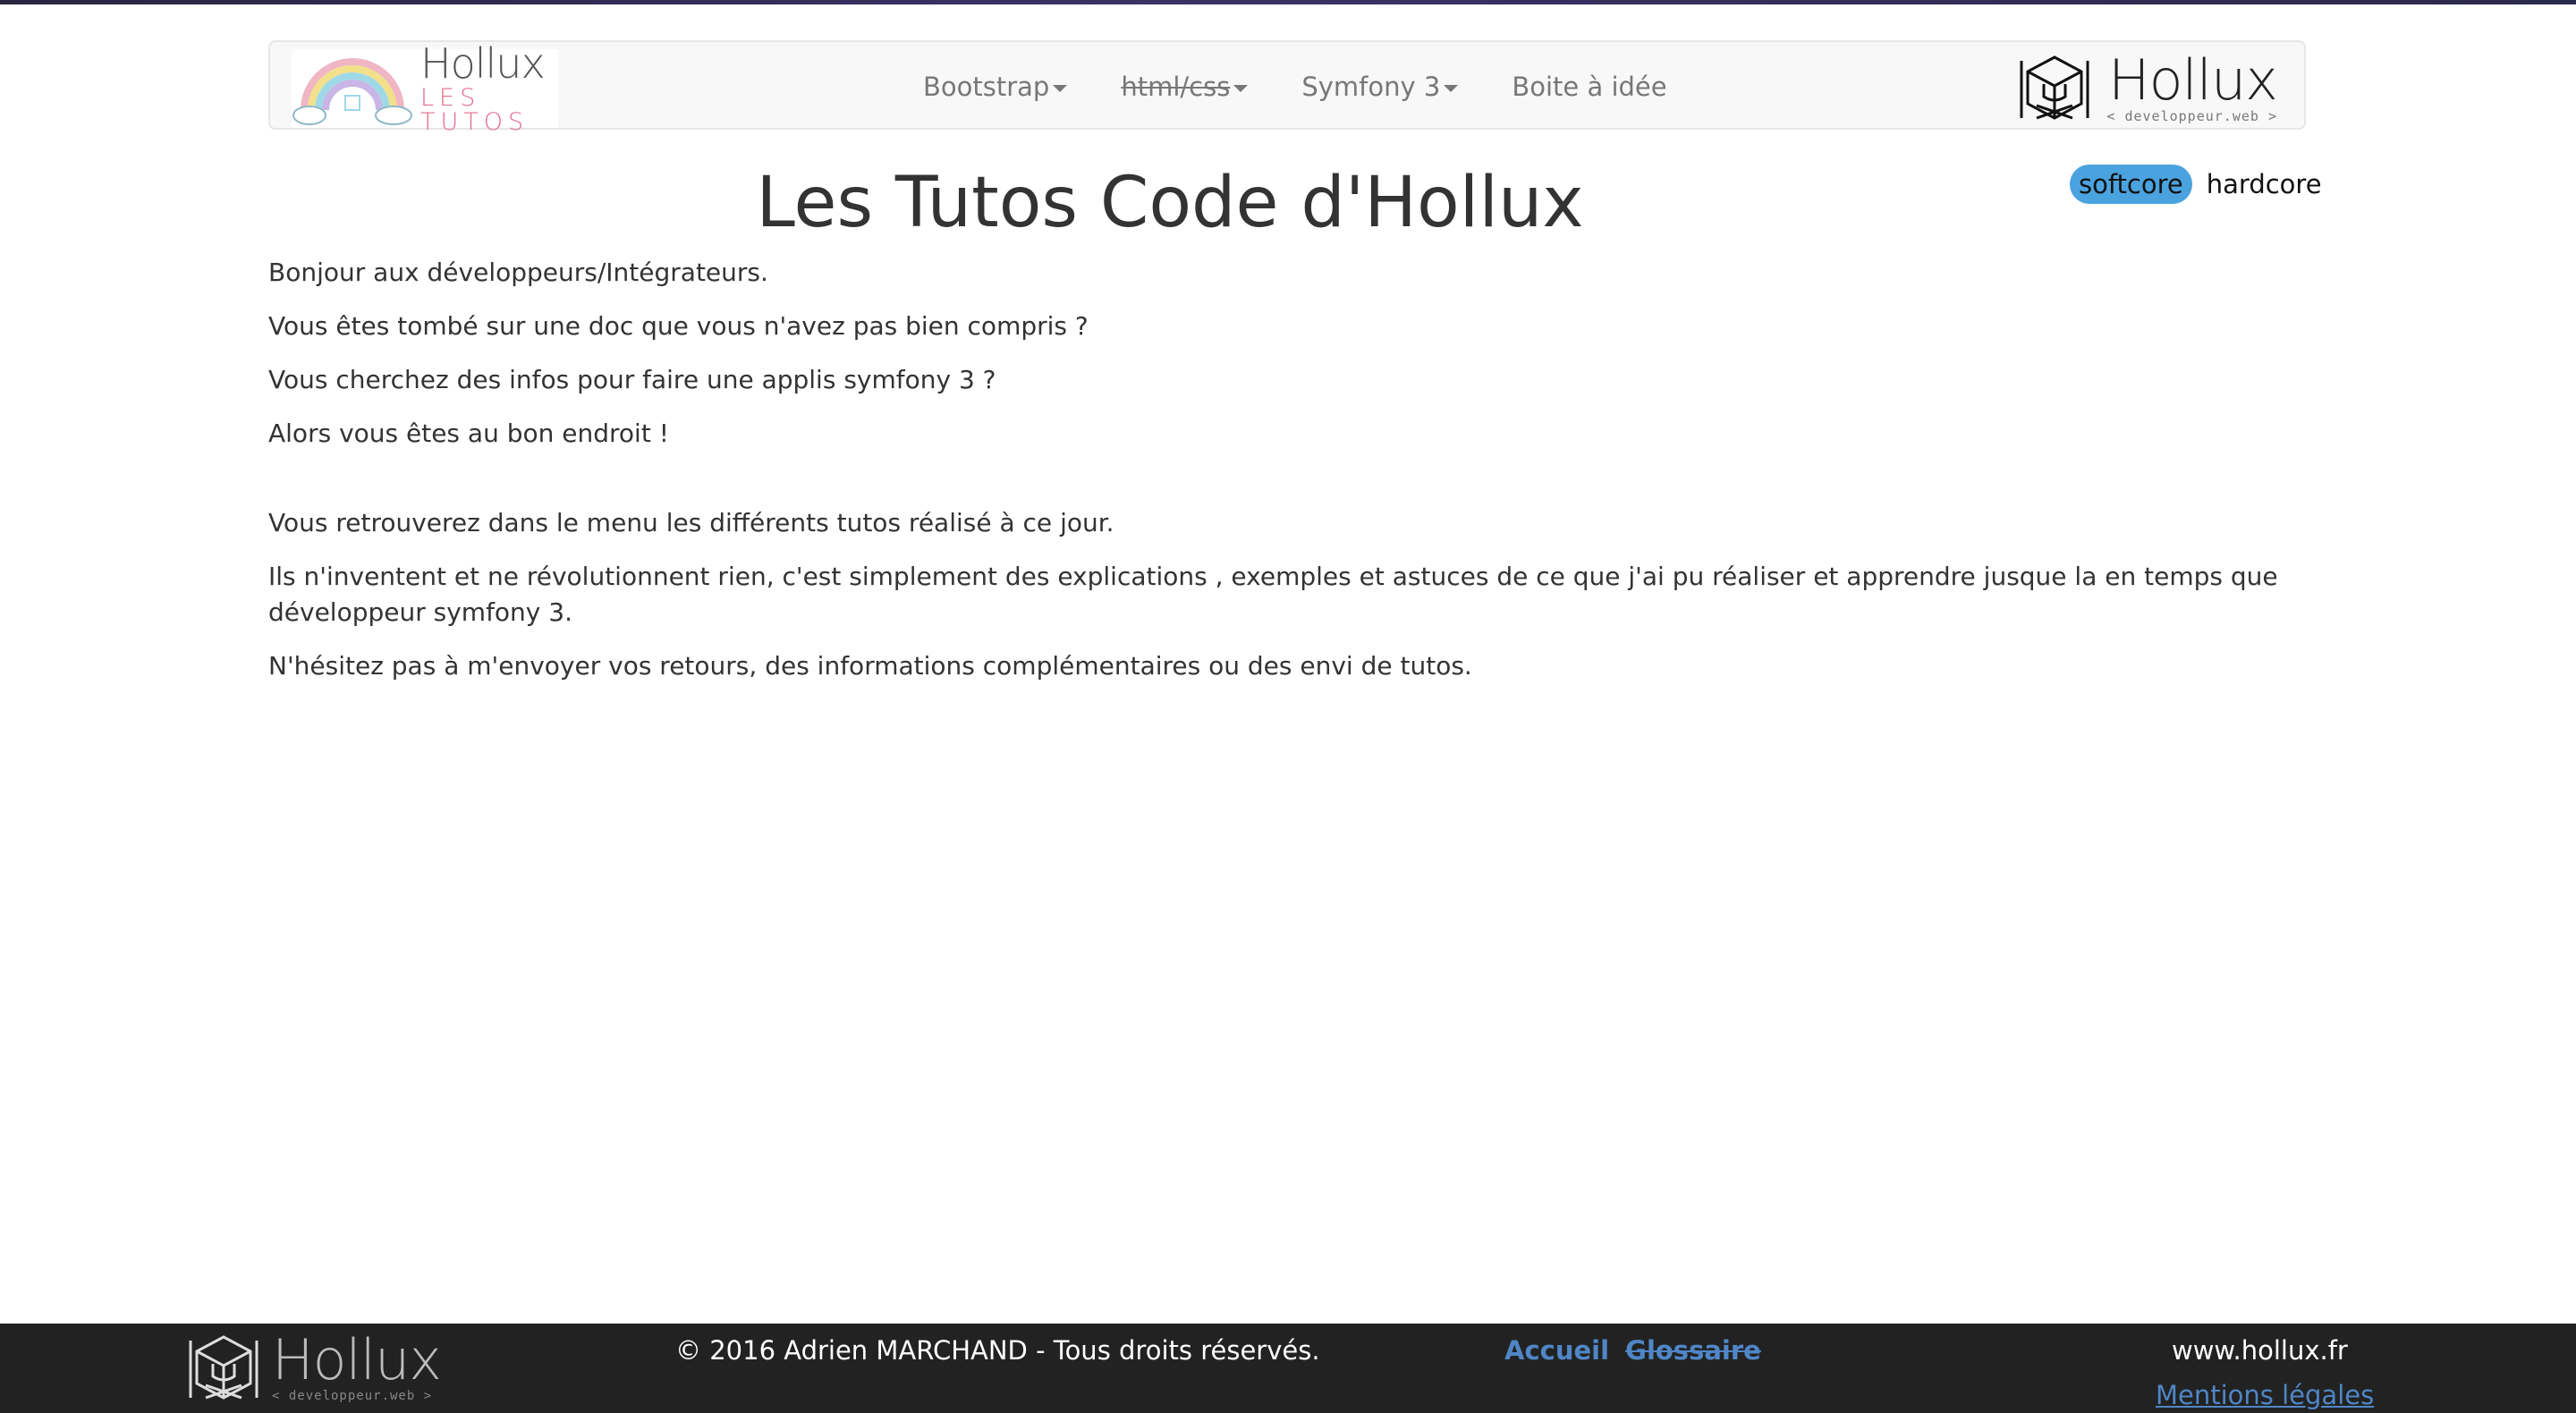 Image resolution: width=2576 pixels, height=1413 pixels. Describe the element at coordinates (475, 110) in the screenshot. I see `brand-subtitle: LES TUTOS` at that location.